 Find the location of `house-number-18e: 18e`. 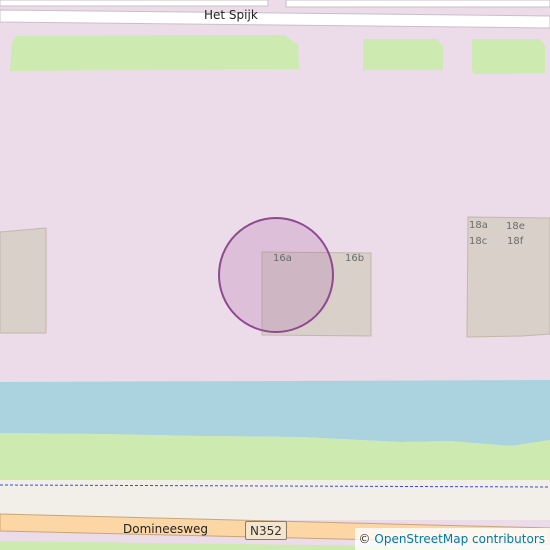

house-number-18e: 18e is located at coordinates (515, 226).